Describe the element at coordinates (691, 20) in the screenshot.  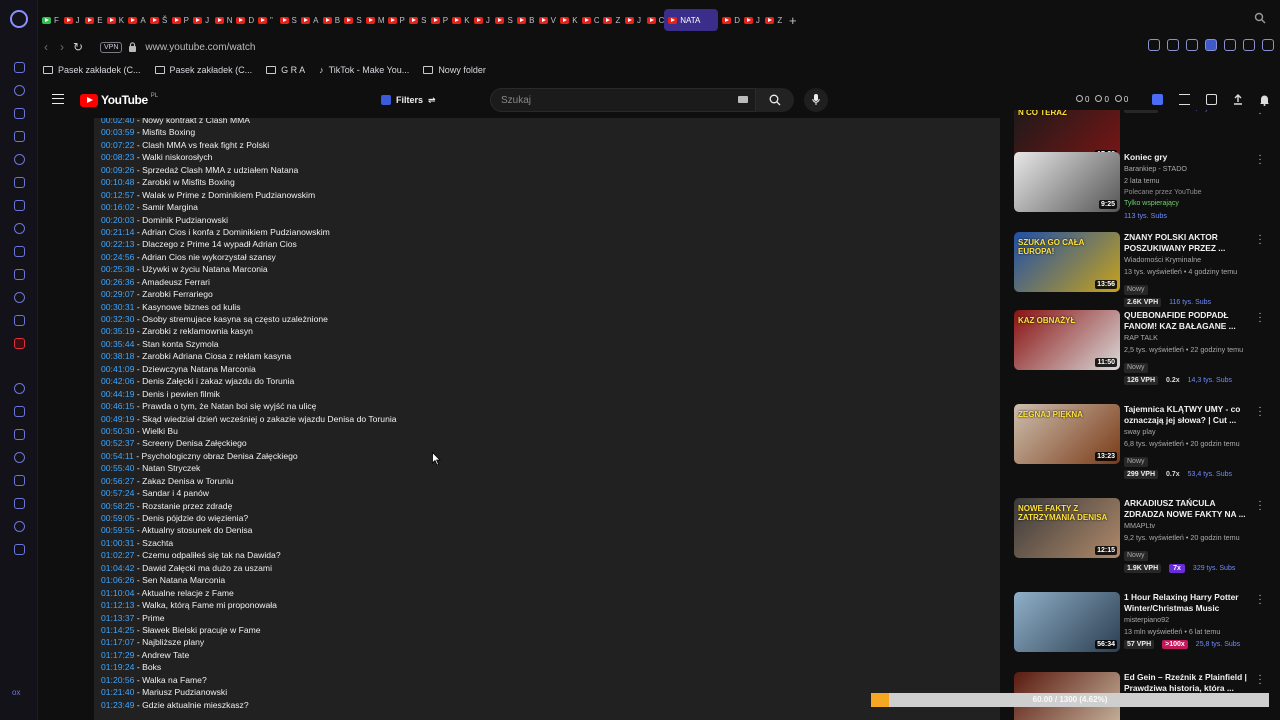
I see `browser-tab: NATA` at that location.